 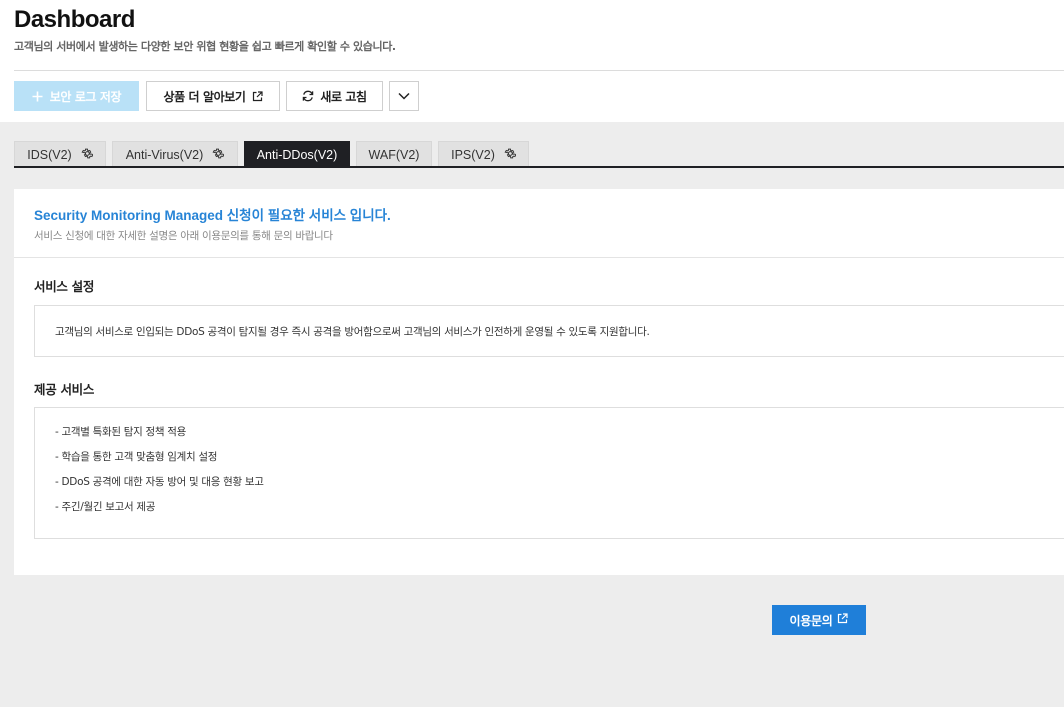 I want to click on tab-waf: WAF(V2), so click(x=394, y=154).